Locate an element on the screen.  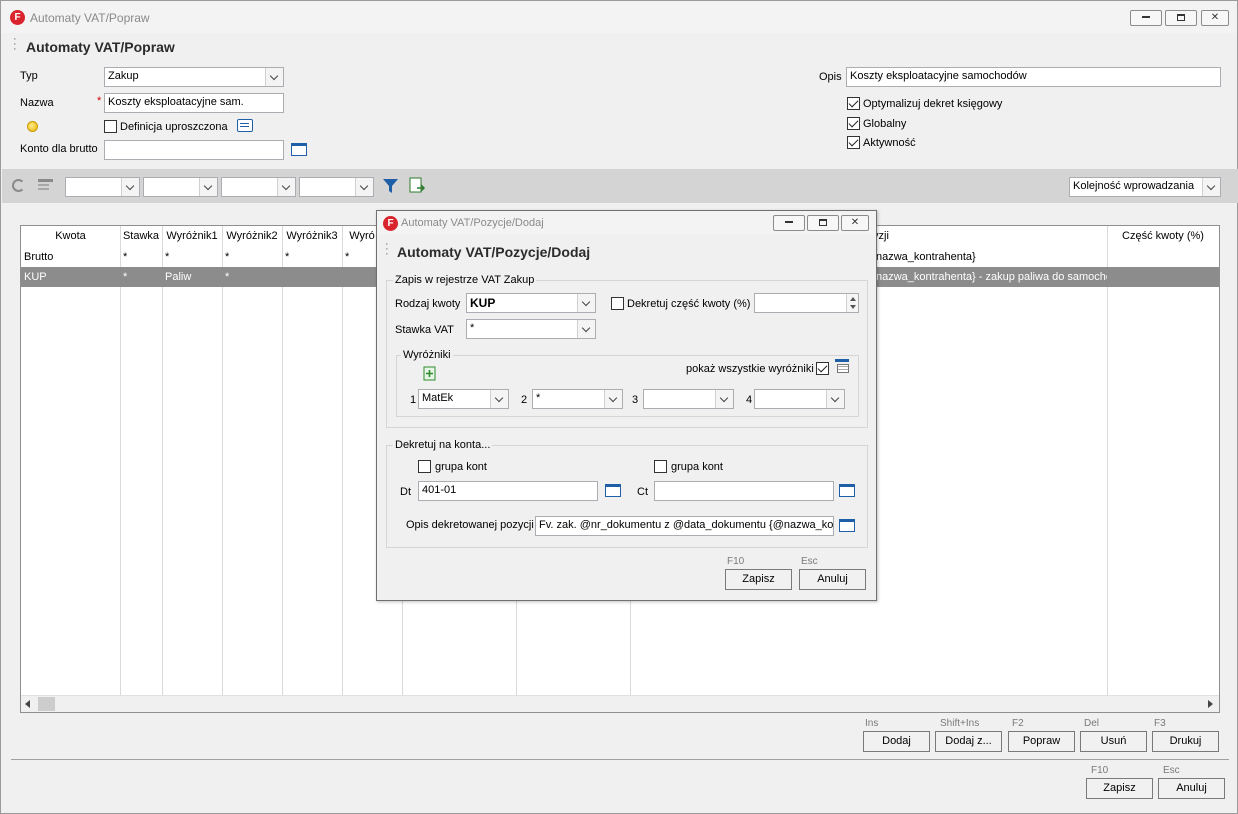
dt-account-input: 401-01 is located at coordinates (508, 491).